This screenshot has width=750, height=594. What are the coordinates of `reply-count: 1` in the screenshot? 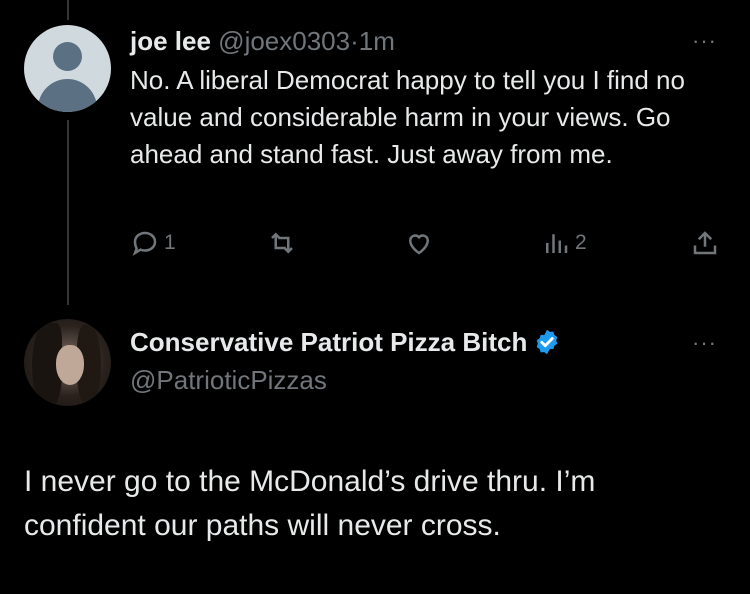 It's located at (170, 242).